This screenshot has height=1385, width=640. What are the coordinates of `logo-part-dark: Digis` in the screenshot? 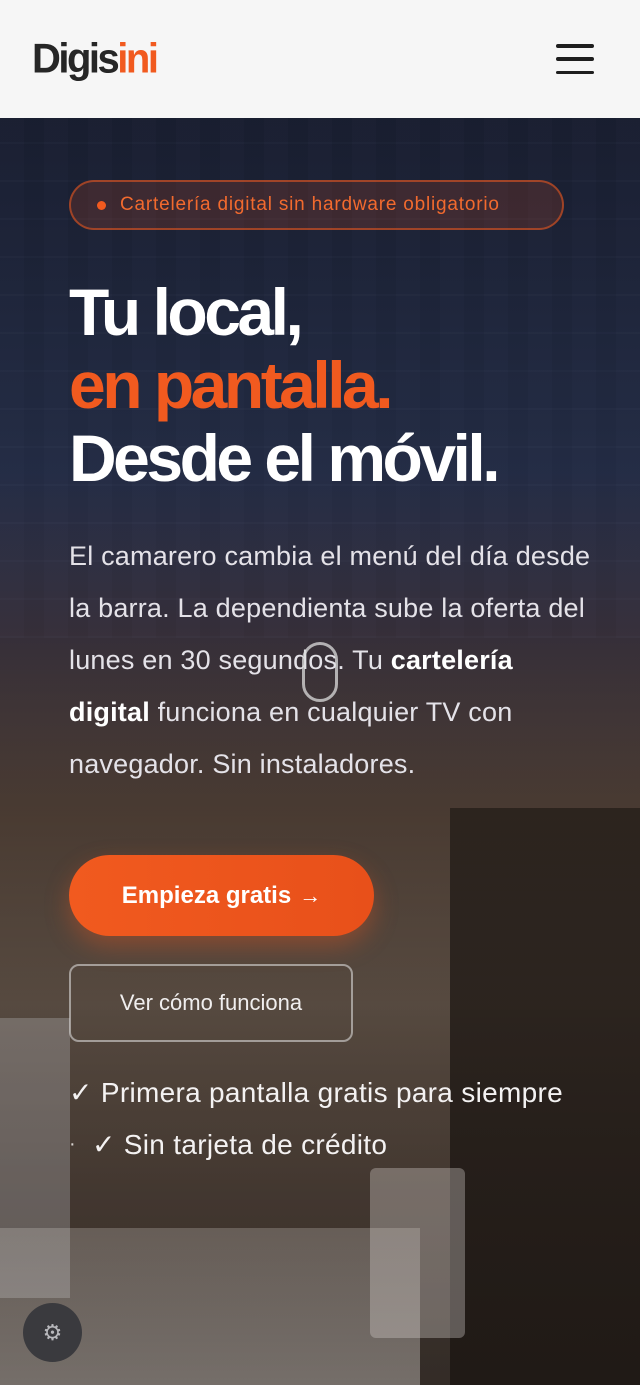 It's located at (76, 58).